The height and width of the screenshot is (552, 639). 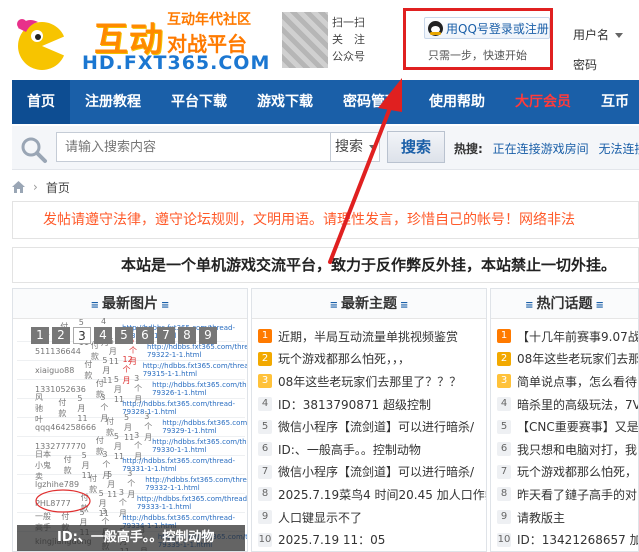 What do you see at coordinates (41, 102) in the screenshot?
I see `nav-item-home: 首页` at bounding box center [41, 102].